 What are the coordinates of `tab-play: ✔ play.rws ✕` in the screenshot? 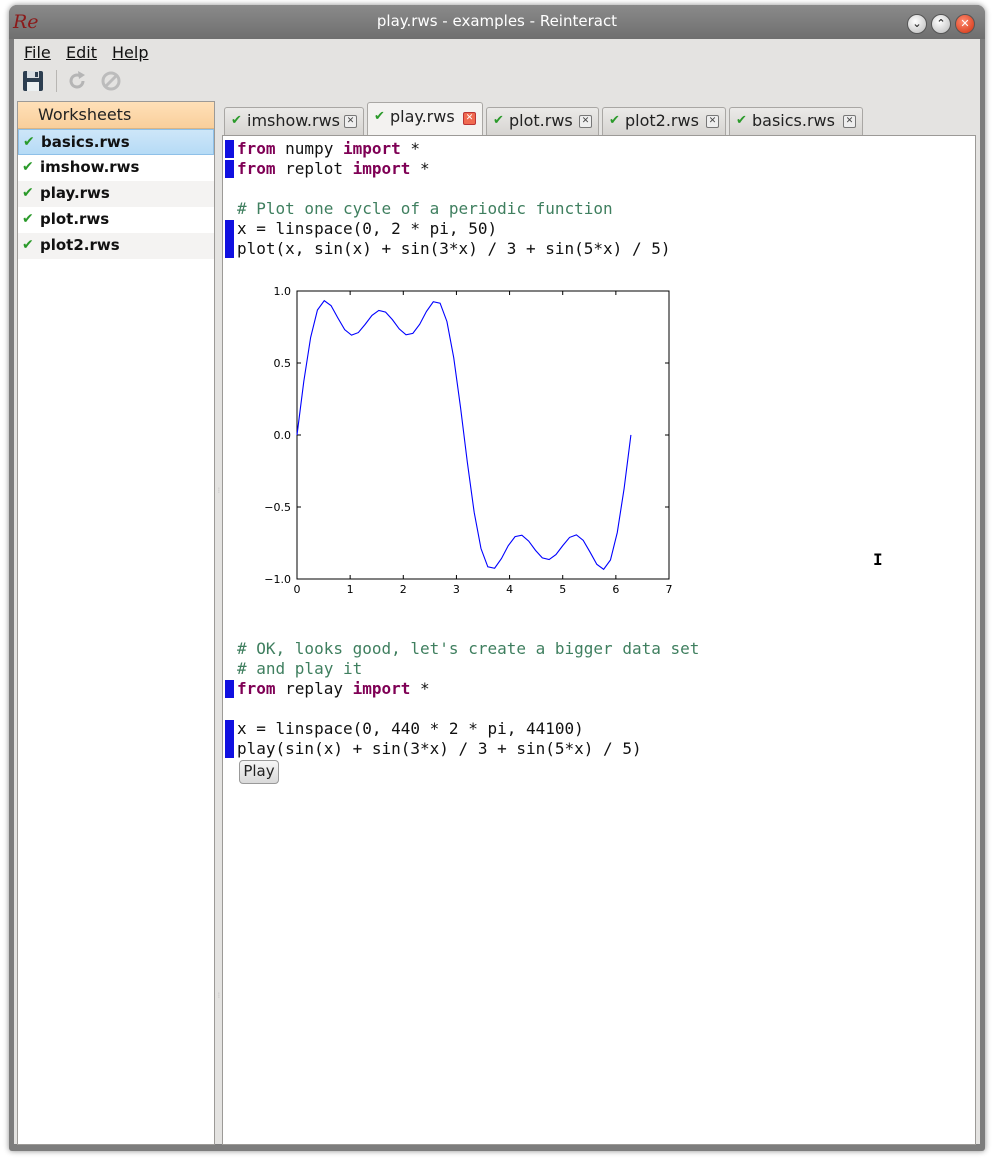 It's located at (425, 118).